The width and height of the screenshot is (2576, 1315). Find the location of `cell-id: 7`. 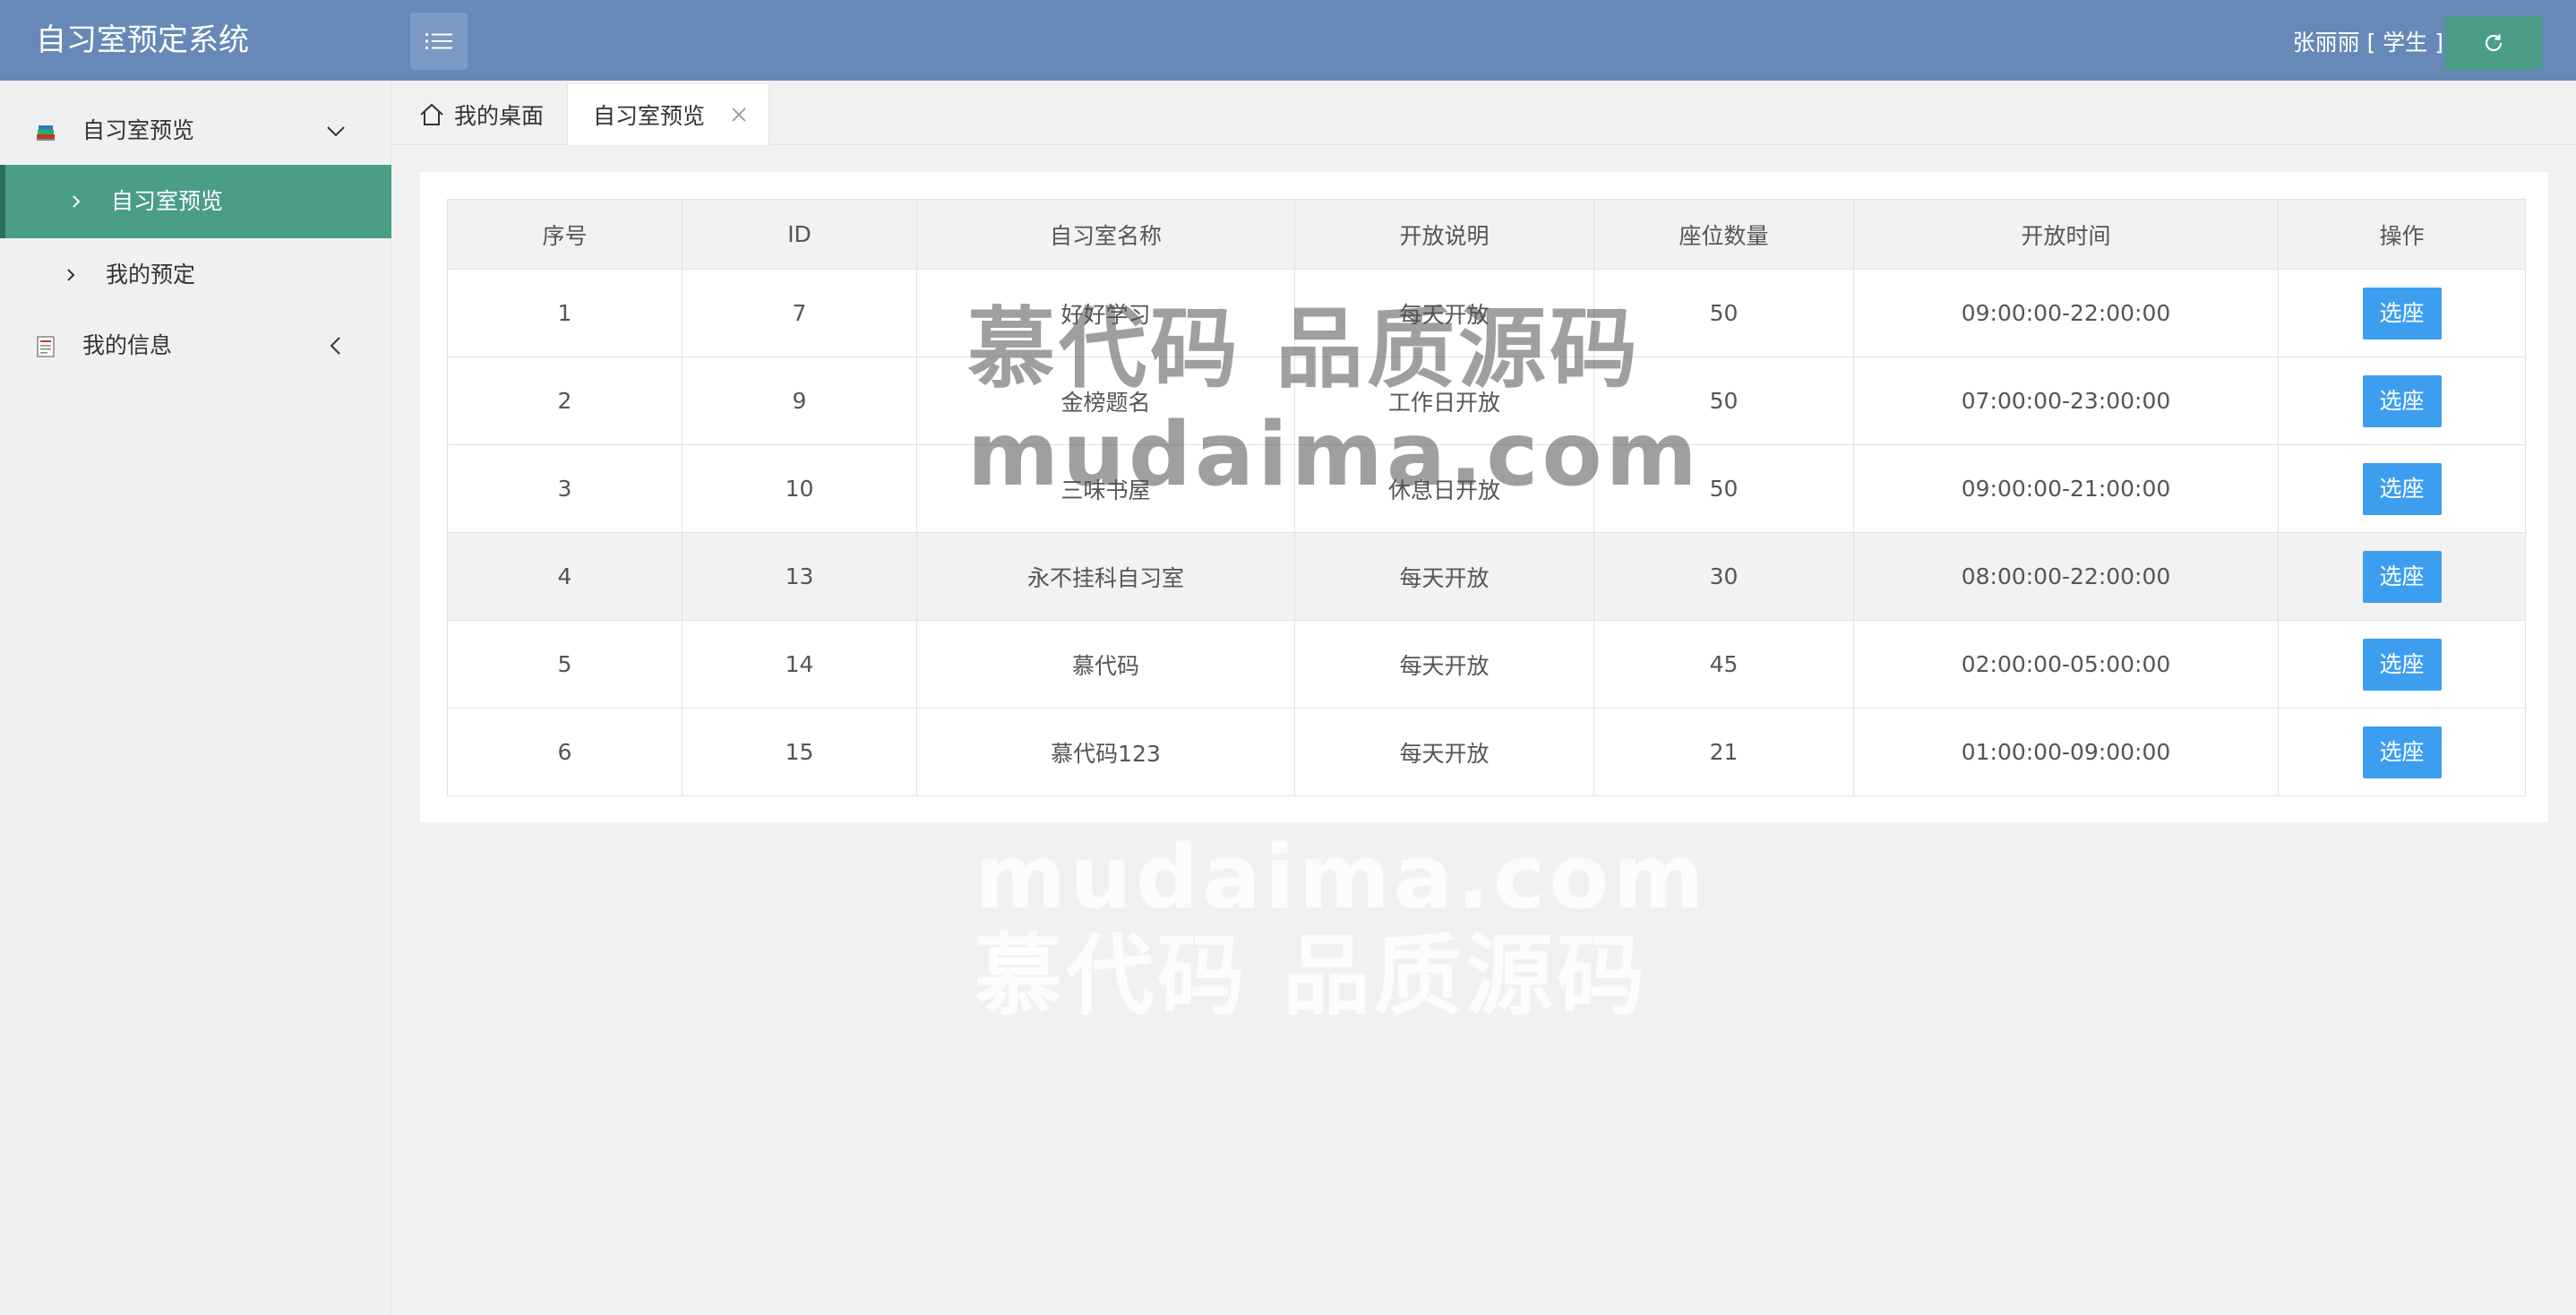

cell-id: 7 is located at coordinates (799, 313).